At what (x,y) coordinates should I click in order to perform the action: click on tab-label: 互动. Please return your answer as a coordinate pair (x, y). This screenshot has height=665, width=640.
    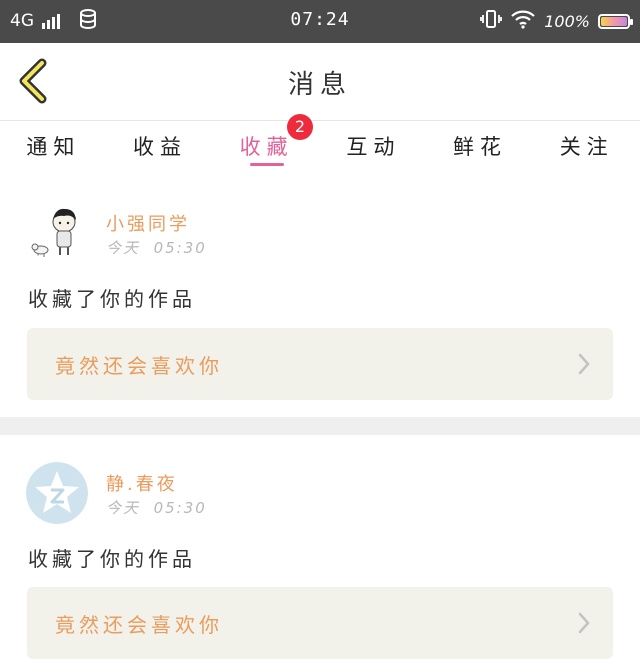
    Looking at the image, I should click on (373, 147).